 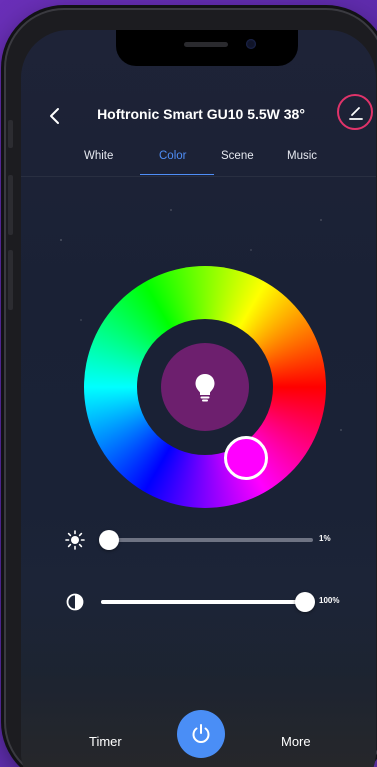 What do you see at coordinates (296, 741) in the screenshot?
I see `more-button: More` at bounding box center [296, 741].